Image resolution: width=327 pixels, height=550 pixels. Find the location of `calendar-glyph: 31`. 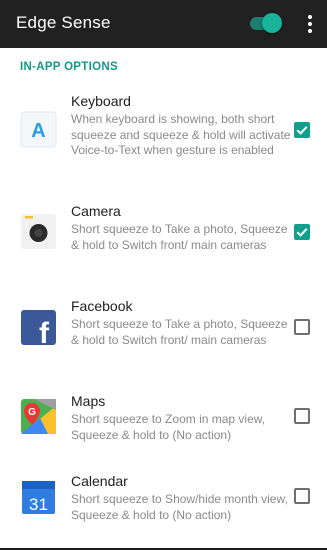

calendar-glyph: 31 is located at coordinates (38, 504).